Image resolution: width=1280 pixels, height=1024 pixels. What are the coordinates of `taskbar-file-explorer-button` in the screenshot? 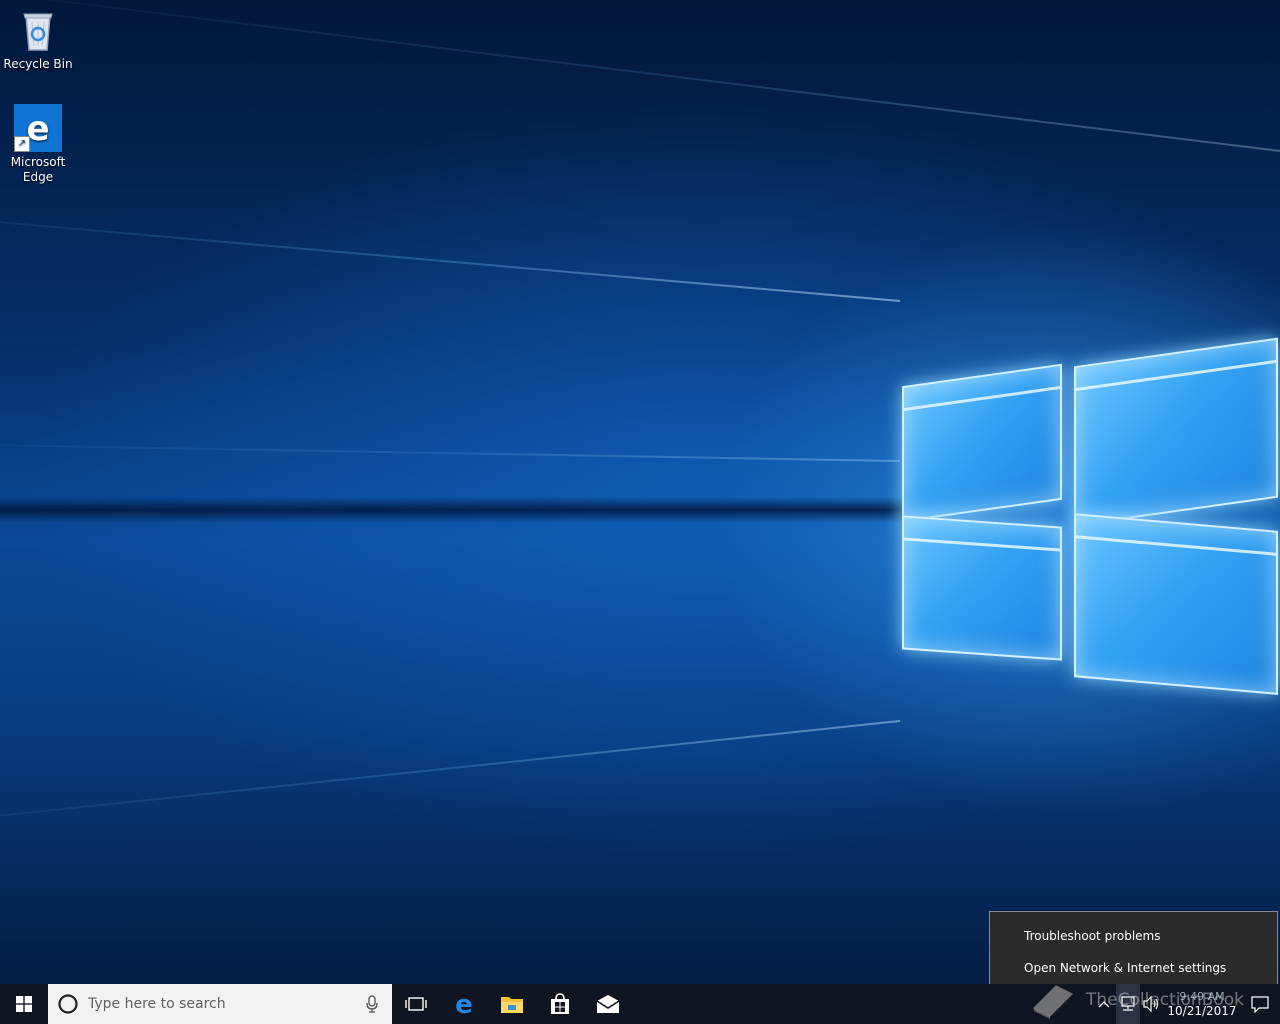 It's located at (512, 1004).